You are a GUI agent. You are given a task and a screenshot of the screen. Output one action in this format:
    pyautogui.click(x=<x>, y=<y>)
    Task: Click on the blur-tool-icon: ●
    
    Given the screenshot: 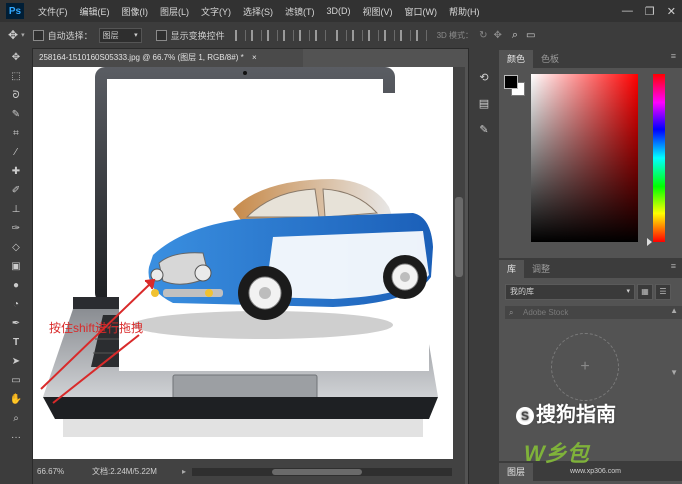 What is the action you would take?
    pyautogui.click(x=16, y=285)
    